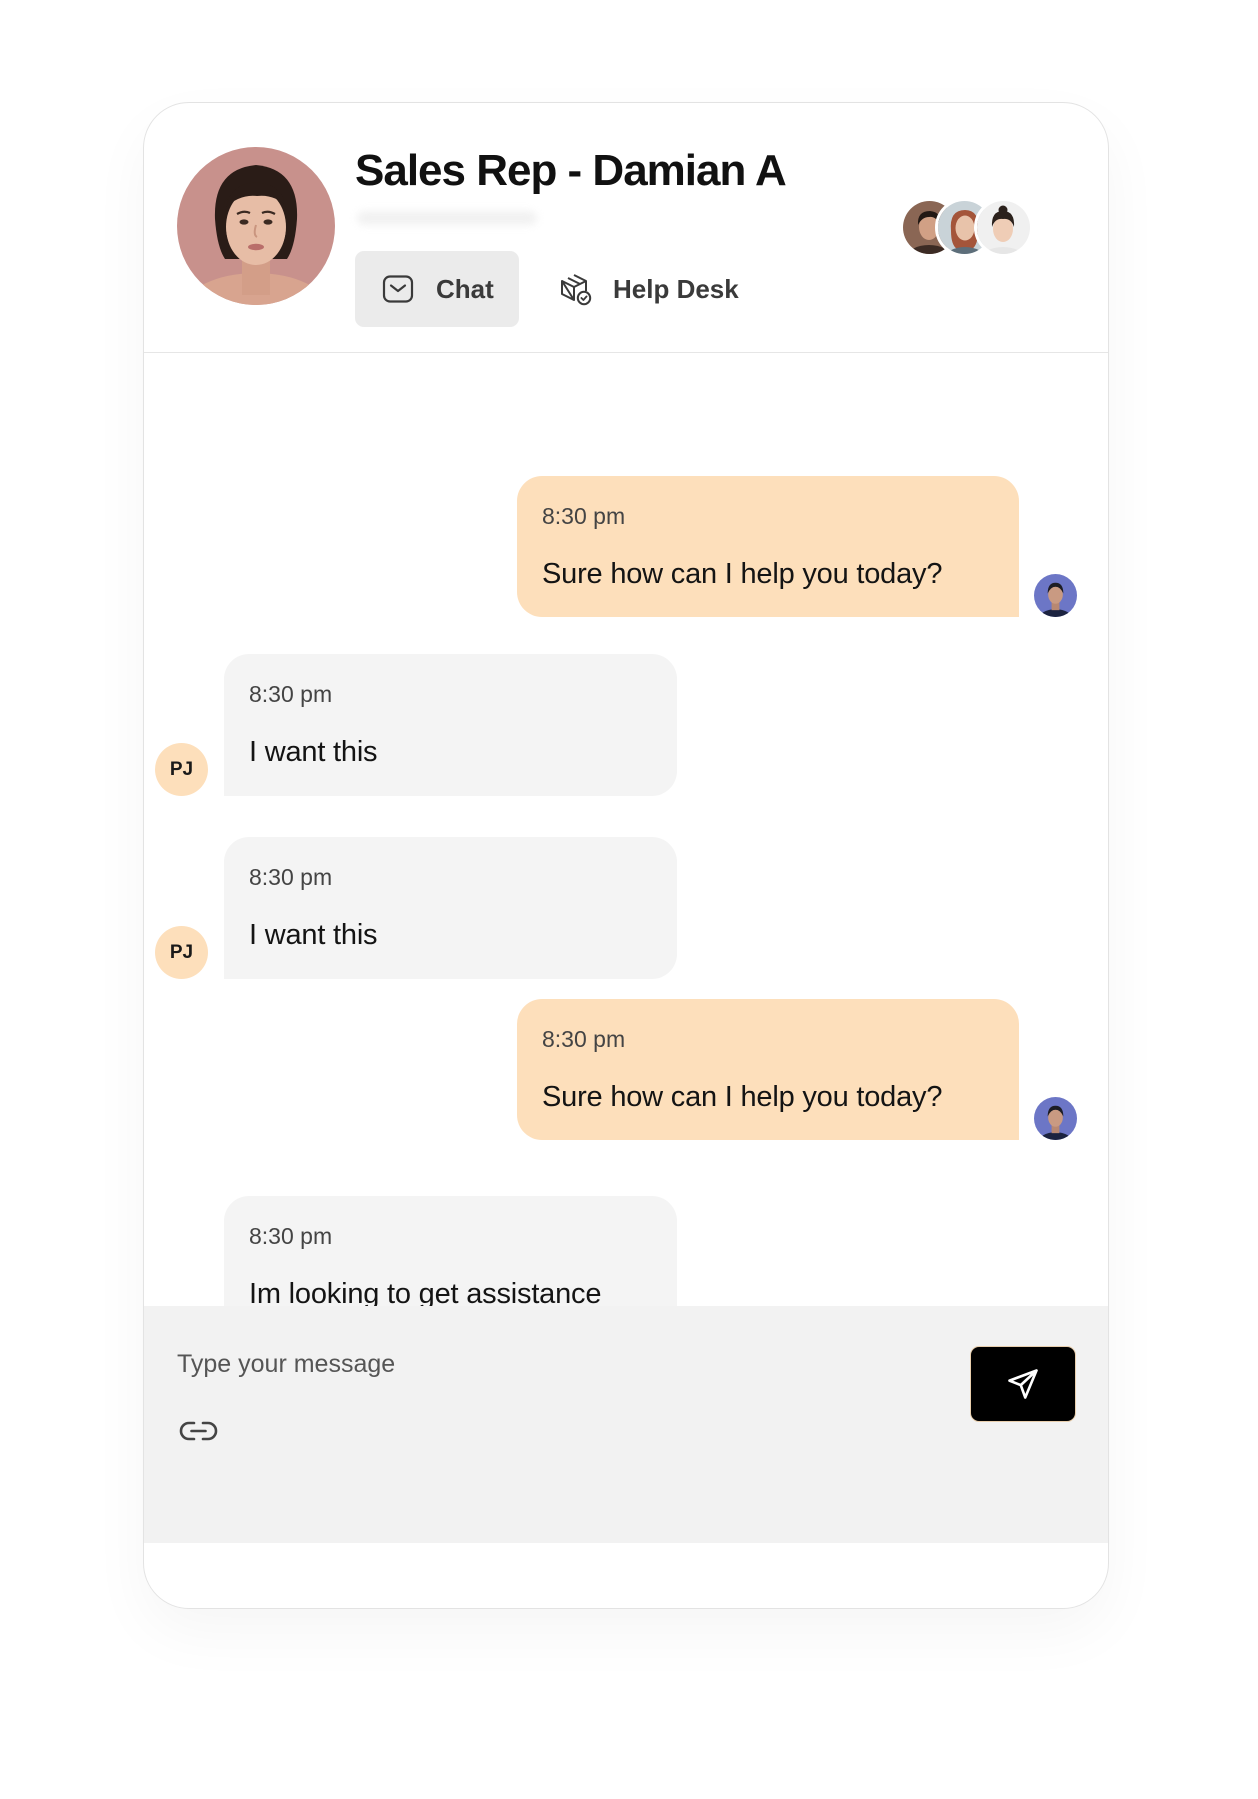 The width and height of the screenshot is (1258, 1799). I want to click on tab-help-desk: Help Desk, so click(649, 289).